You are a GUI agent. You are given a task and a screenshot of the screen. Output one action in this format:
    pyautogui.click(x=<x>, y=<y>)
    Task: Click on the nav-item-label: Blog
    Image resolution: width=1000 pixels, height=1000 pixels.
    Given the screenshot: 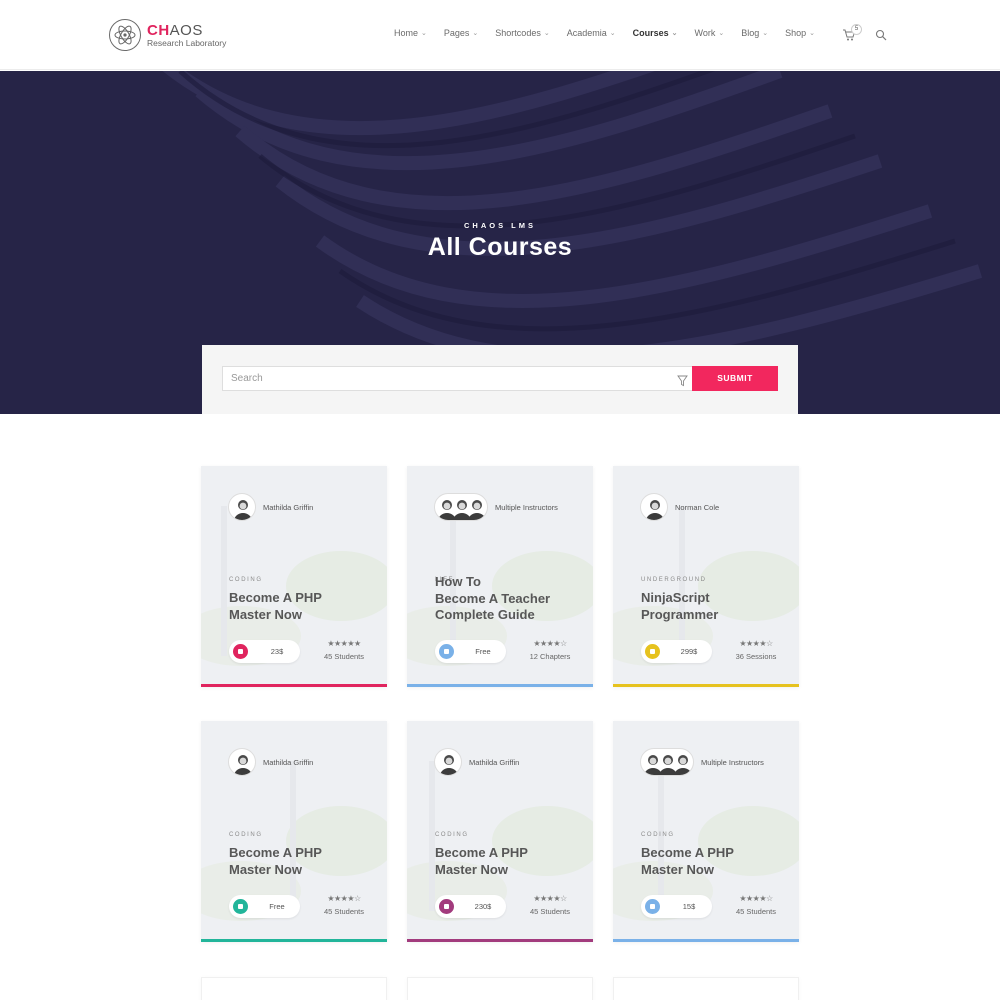 What is the action you would take?
    pyautogui.click(x=750, y=33)
    